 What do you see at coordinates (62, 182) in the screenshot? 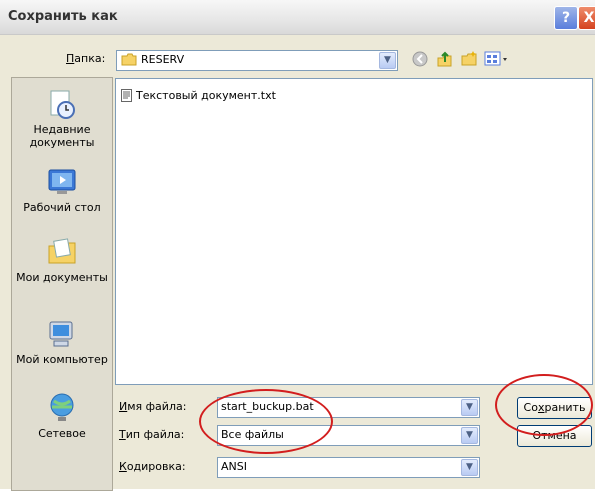
I see `desktop-icon` at bounding box center [62, 182].